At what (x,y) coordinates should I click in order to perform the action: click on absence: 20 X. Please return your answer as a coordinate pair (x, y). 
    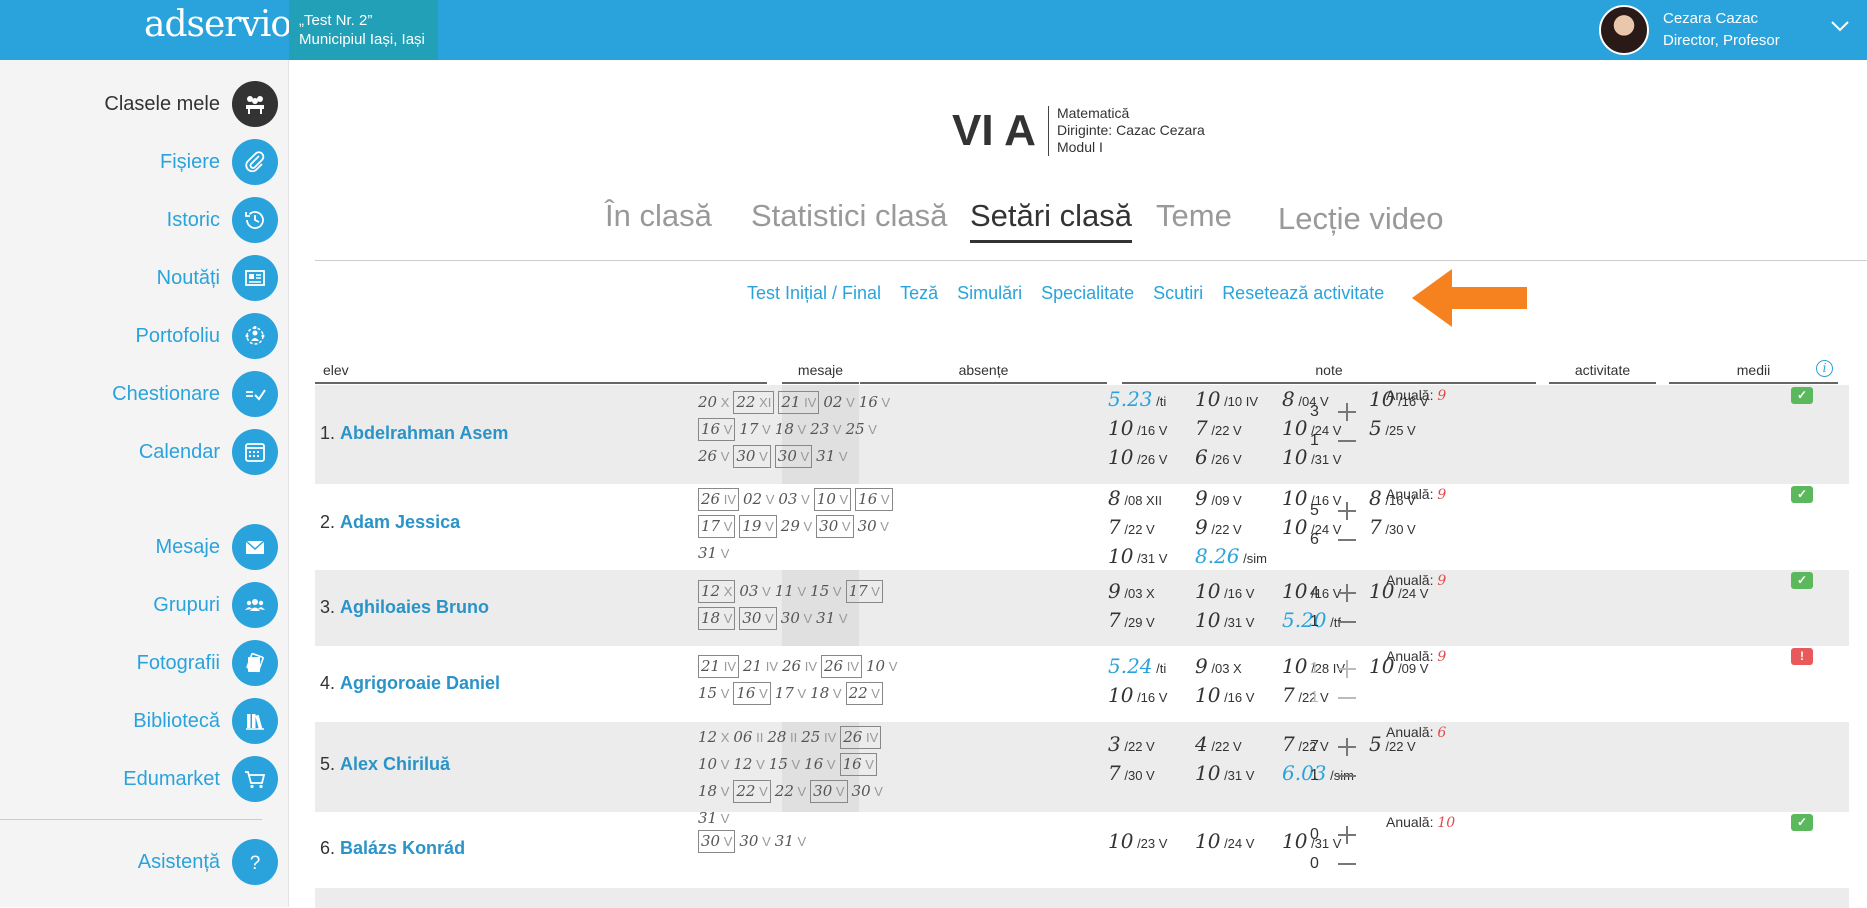
    Looking at the image, I should click on (713, 402).